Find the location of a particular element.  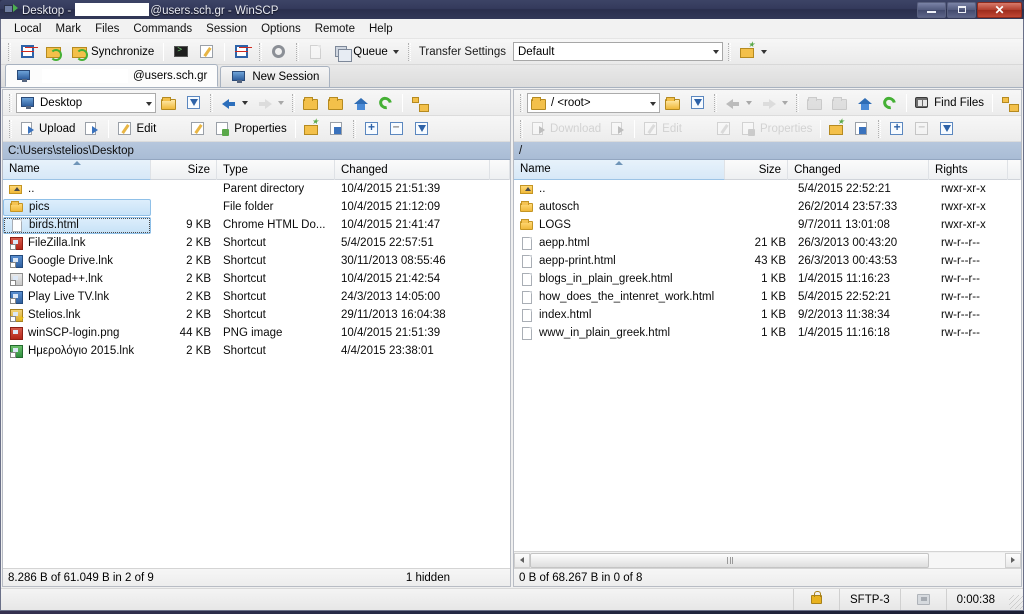

file-name-cell: winSCP-login.png is located at coordinates (77, 333).